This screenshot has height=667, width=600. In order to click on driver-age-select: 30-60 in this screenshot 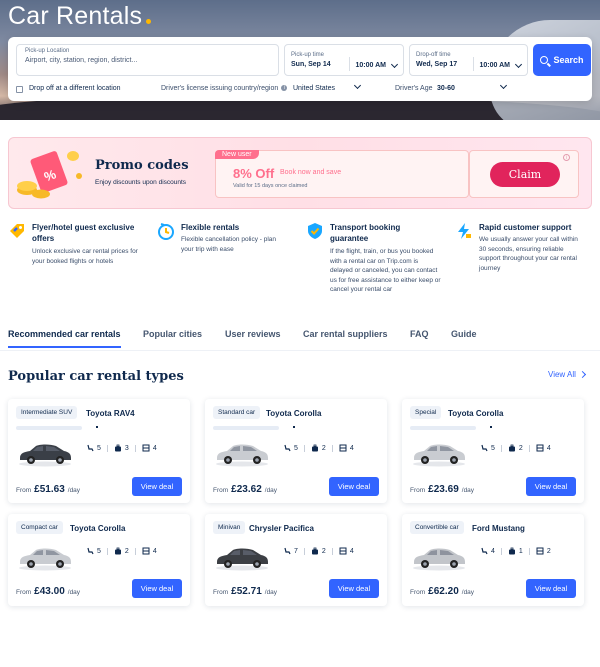, I will do `click(446, 88)`.